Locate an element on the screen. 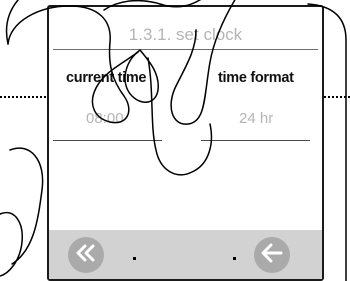 Image resolution: width=350 pixels, height=281 pixels. return-button is located at coordinates (272, 255).